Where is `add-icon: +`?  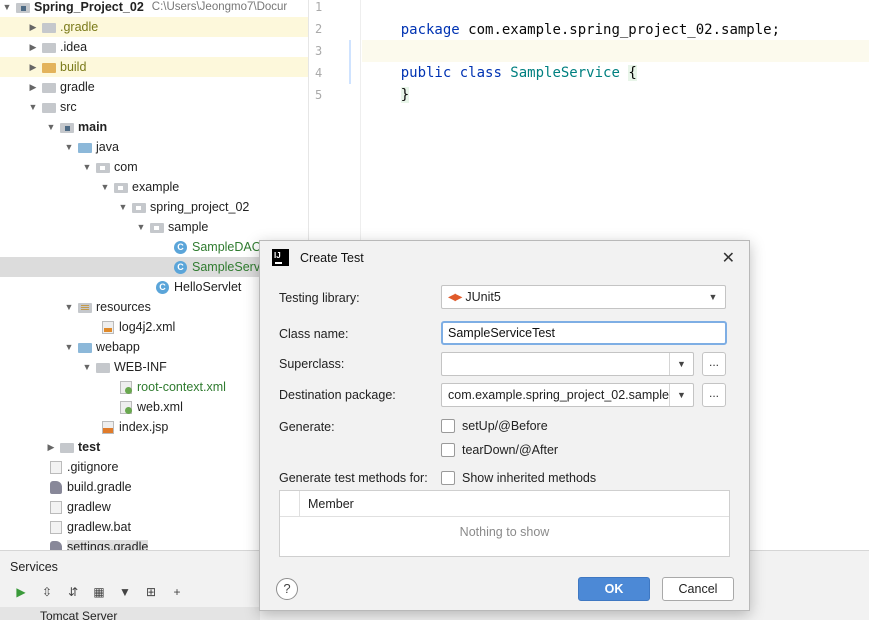 add-icon: + is located at coordinates (177, 592).